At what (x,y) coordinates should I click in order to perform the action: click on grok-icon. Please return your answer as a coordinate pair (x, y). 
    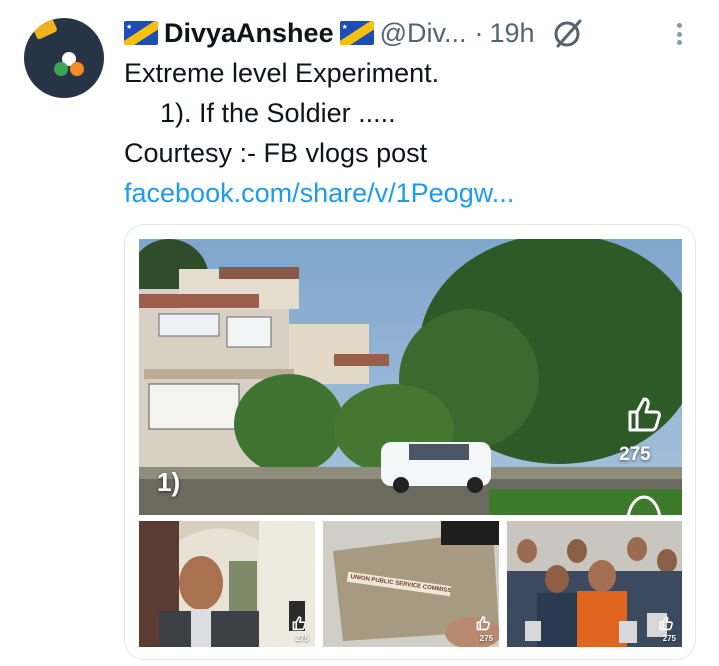
    Looking at the image, I should click on (568, 33).